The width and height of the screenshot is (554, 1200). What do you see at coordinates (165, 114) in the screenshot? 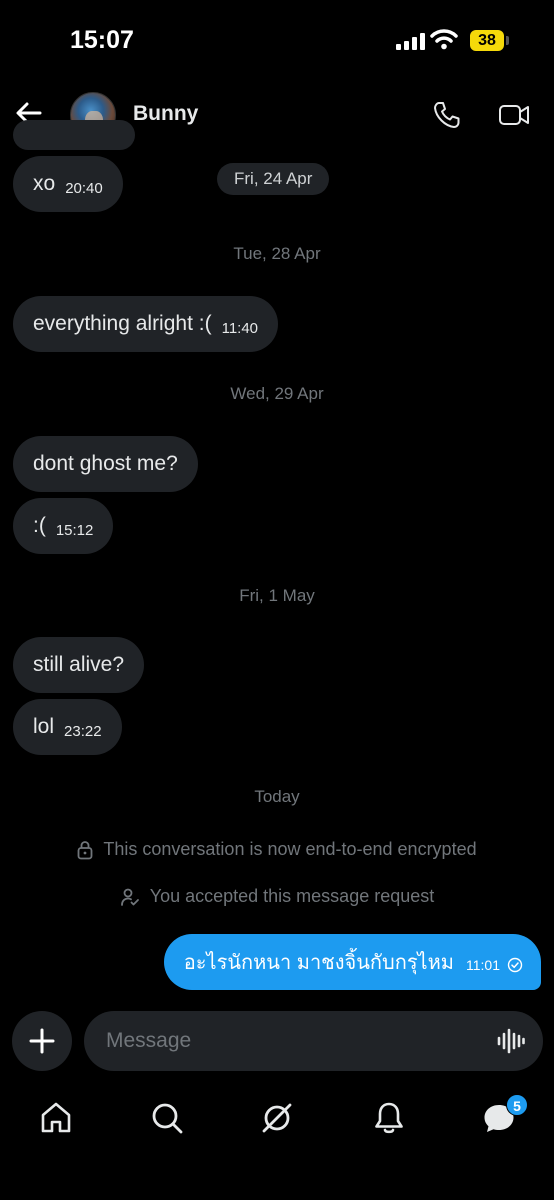
I see `contact-name: Bunny` at bounding box center [165, 114].